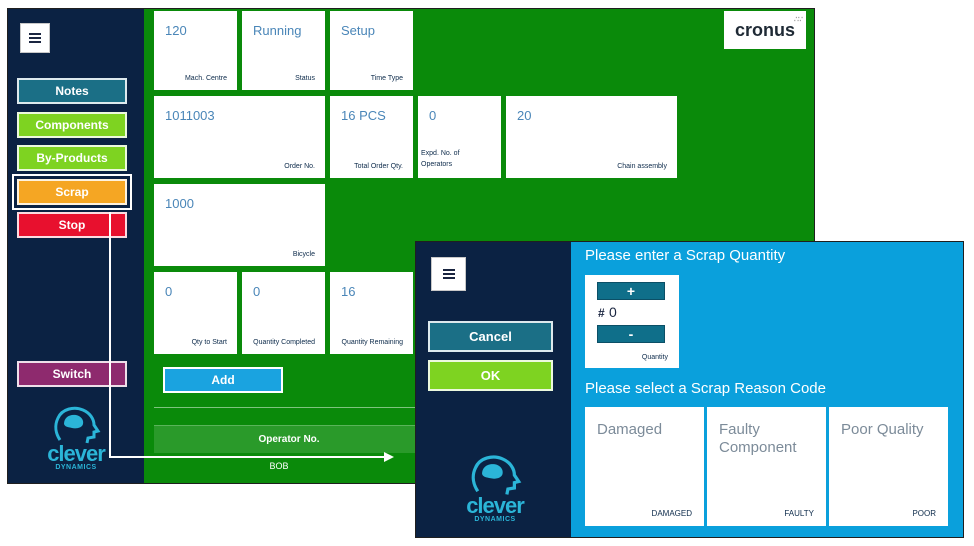  Describe the element at coordinates (283, 50) in the screenshot. I see `tile-status: Running Status` at that location.